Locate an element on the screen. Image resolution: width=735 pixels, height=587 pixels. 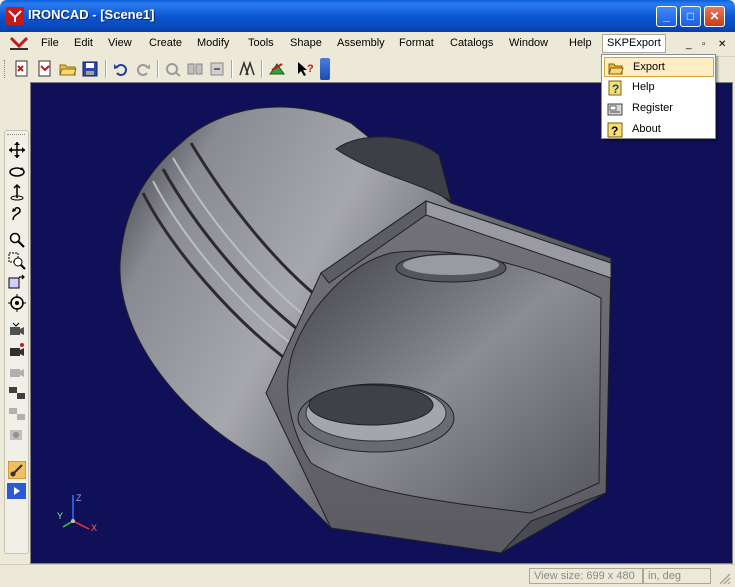
menu-shape: Shape is located at coordinates (306, 43).